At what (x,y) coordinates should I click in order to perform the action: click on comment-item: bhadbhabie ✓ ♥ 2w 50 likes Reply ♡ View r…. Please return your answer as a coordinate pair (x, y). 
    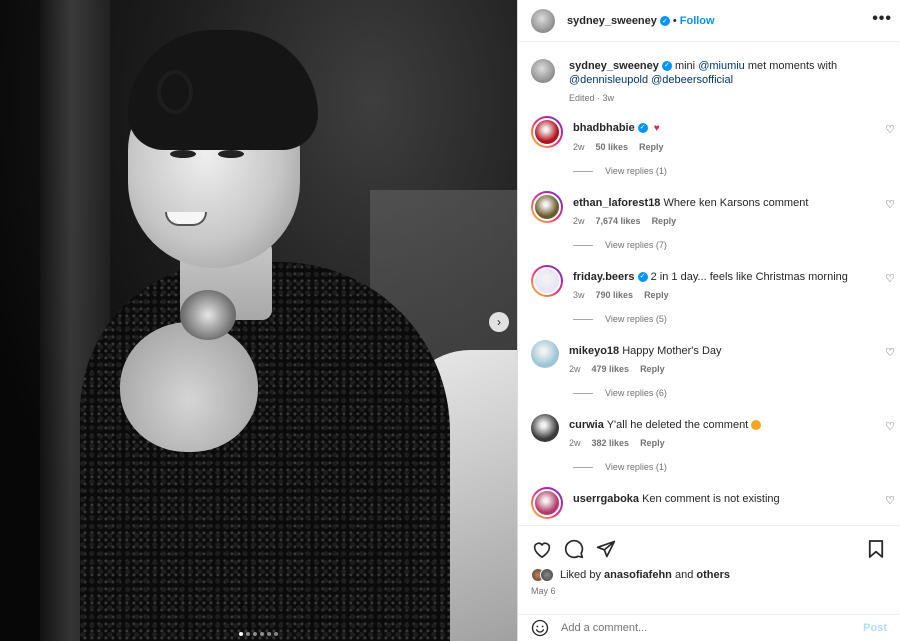
    Looking at the image, I should click on (709, 146).